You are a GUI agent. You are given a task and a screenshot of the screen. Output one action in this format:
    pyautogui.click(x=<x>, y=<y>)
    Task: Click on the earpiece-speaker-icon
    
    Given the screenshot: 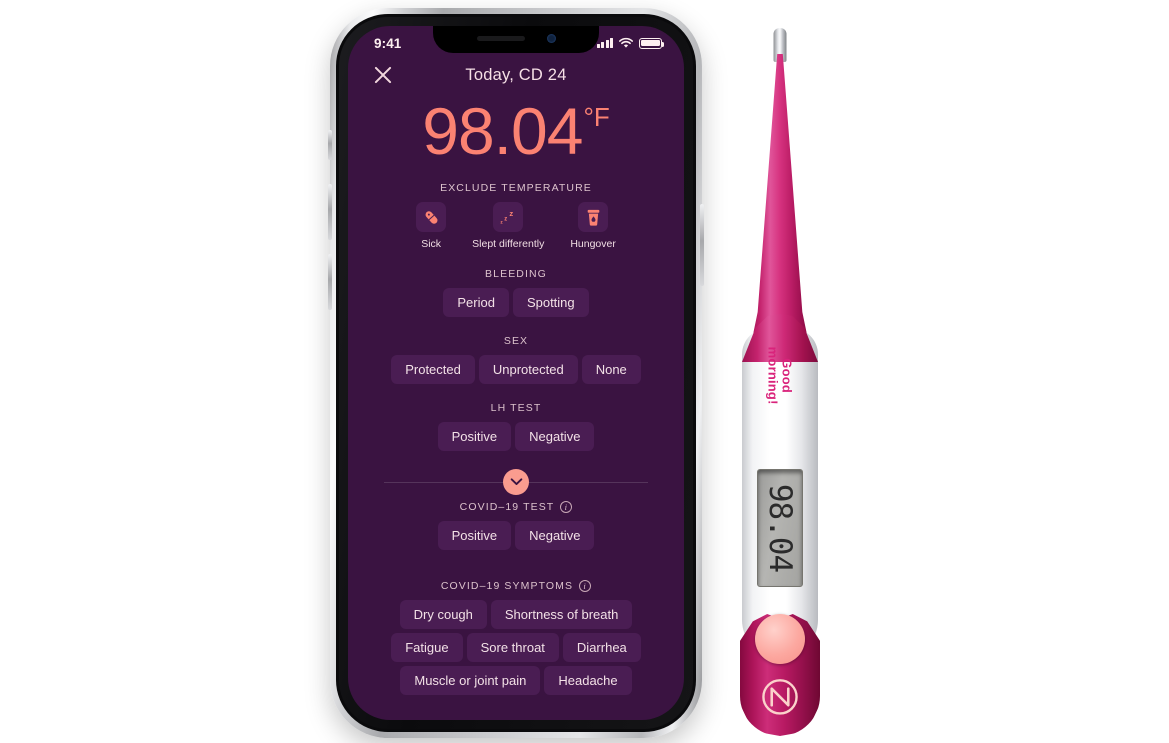 What is the action you would take?
    pyautogui.click(x=500, y=38)
    